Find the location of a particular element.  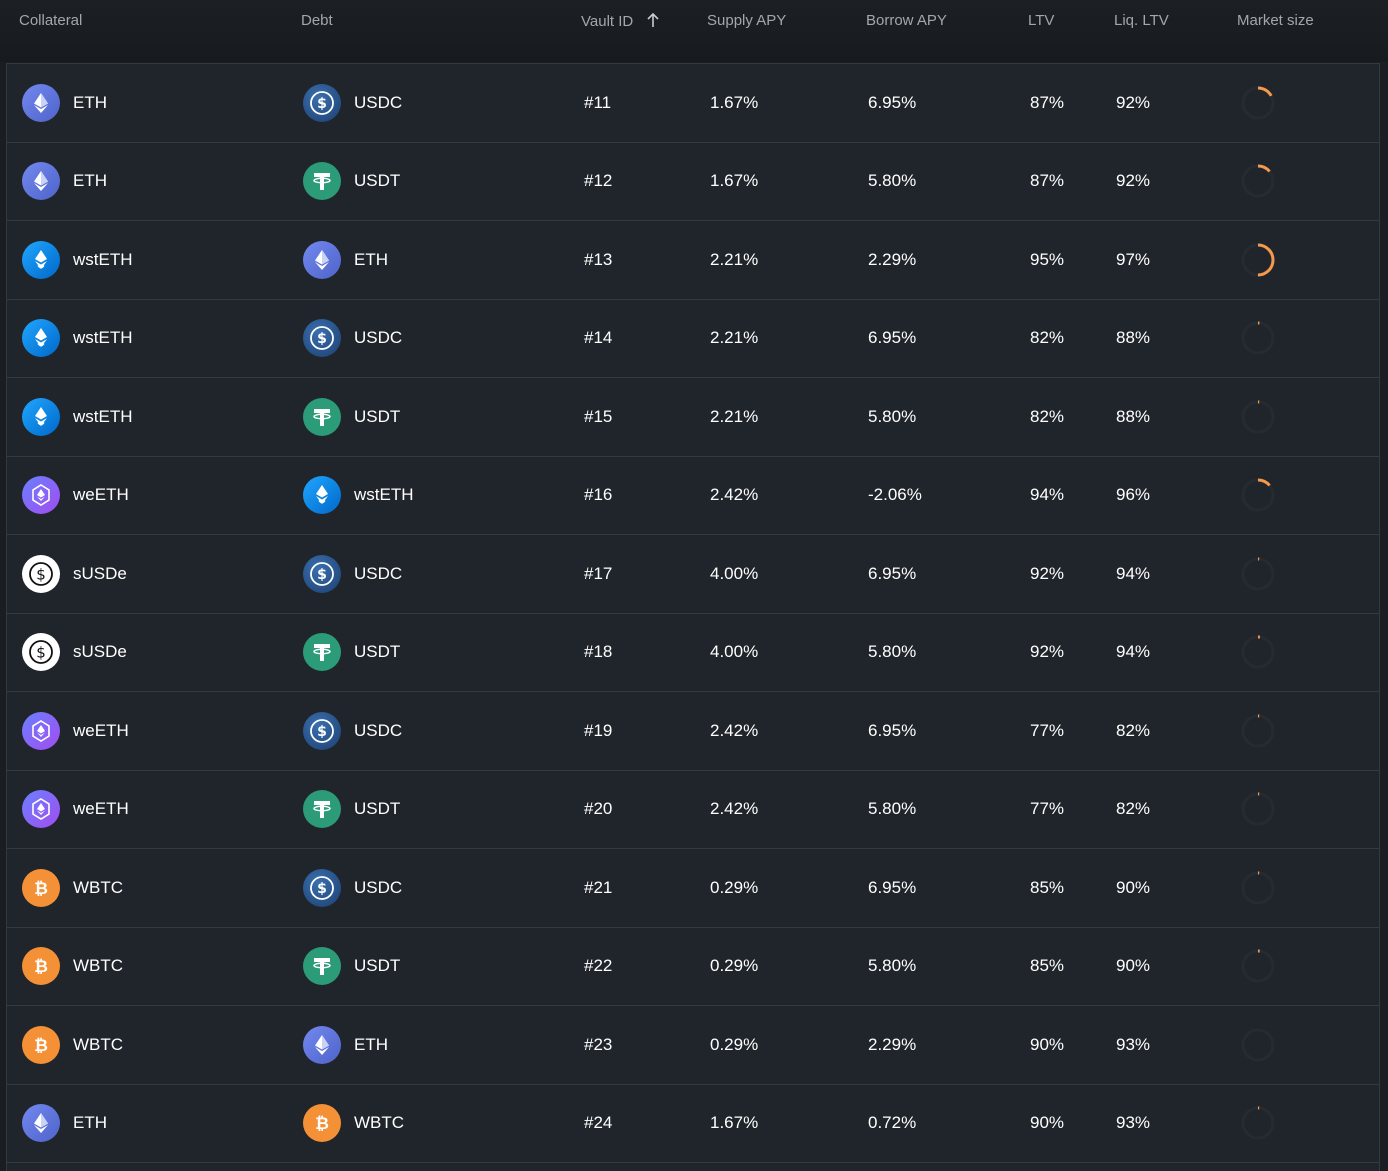

susde-icon: $ is located at coordinates (41, 652).